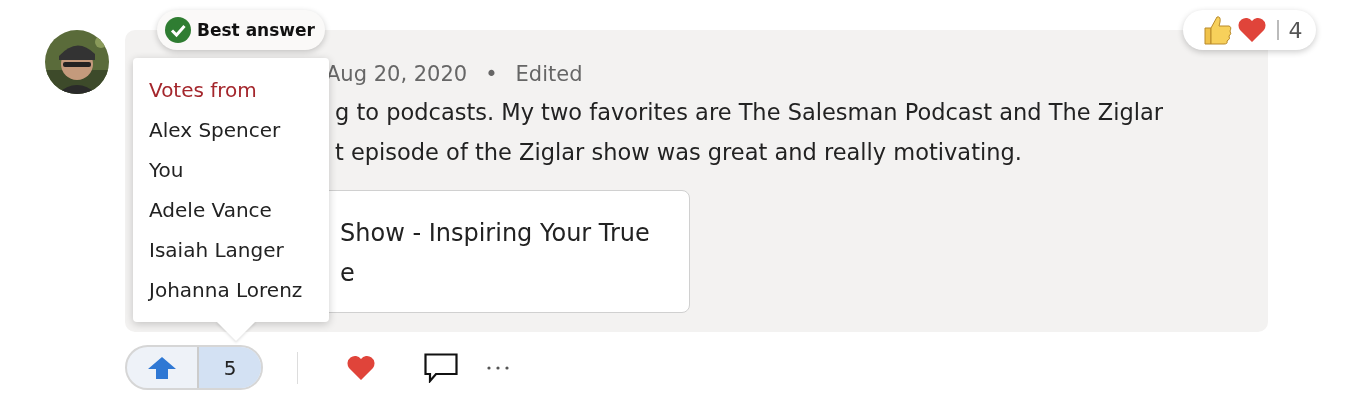  I want to click on more-button, so click(498, 367).